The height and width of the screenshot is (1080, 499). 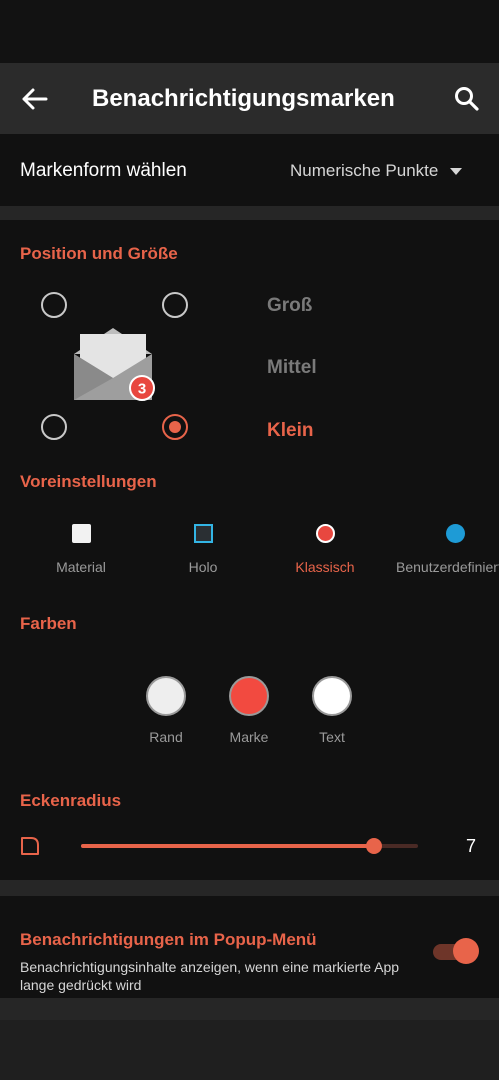 I want to click on preset-label: Benutzerdefiniert, so click(x=447, y=567).